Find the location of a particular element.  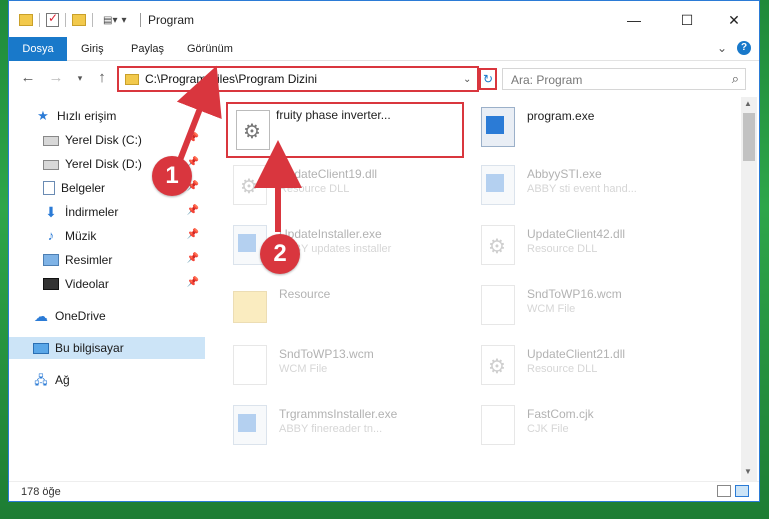

list-item: UpdateClient42.dll Resource DLL is located at coordinates (579, 246).